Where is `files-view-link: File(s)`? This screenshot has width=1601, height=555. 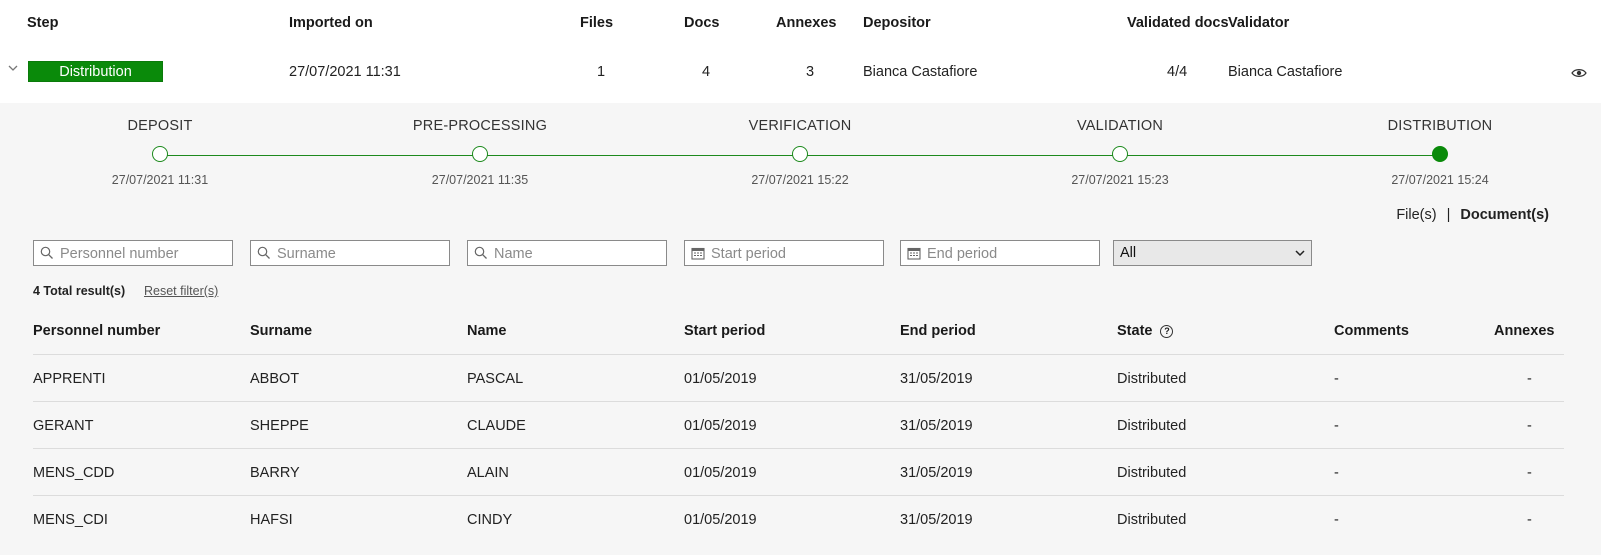 files-view-link: File(s) is located at coordinates (1416, 215).